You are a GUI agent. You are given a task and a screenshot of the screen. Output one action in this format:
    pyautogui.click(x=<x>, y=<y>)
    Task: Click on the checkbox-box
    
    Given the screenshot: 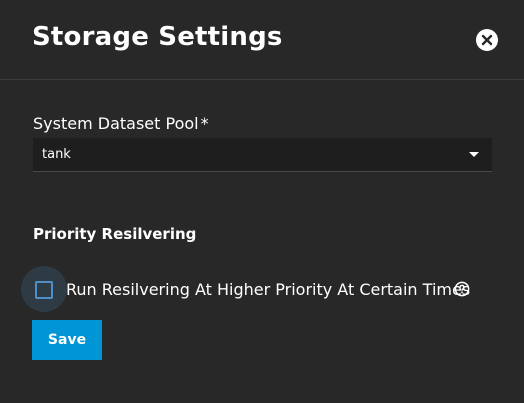 What is the action you would take?
    pyautogui.click(x=44, y=290)
    